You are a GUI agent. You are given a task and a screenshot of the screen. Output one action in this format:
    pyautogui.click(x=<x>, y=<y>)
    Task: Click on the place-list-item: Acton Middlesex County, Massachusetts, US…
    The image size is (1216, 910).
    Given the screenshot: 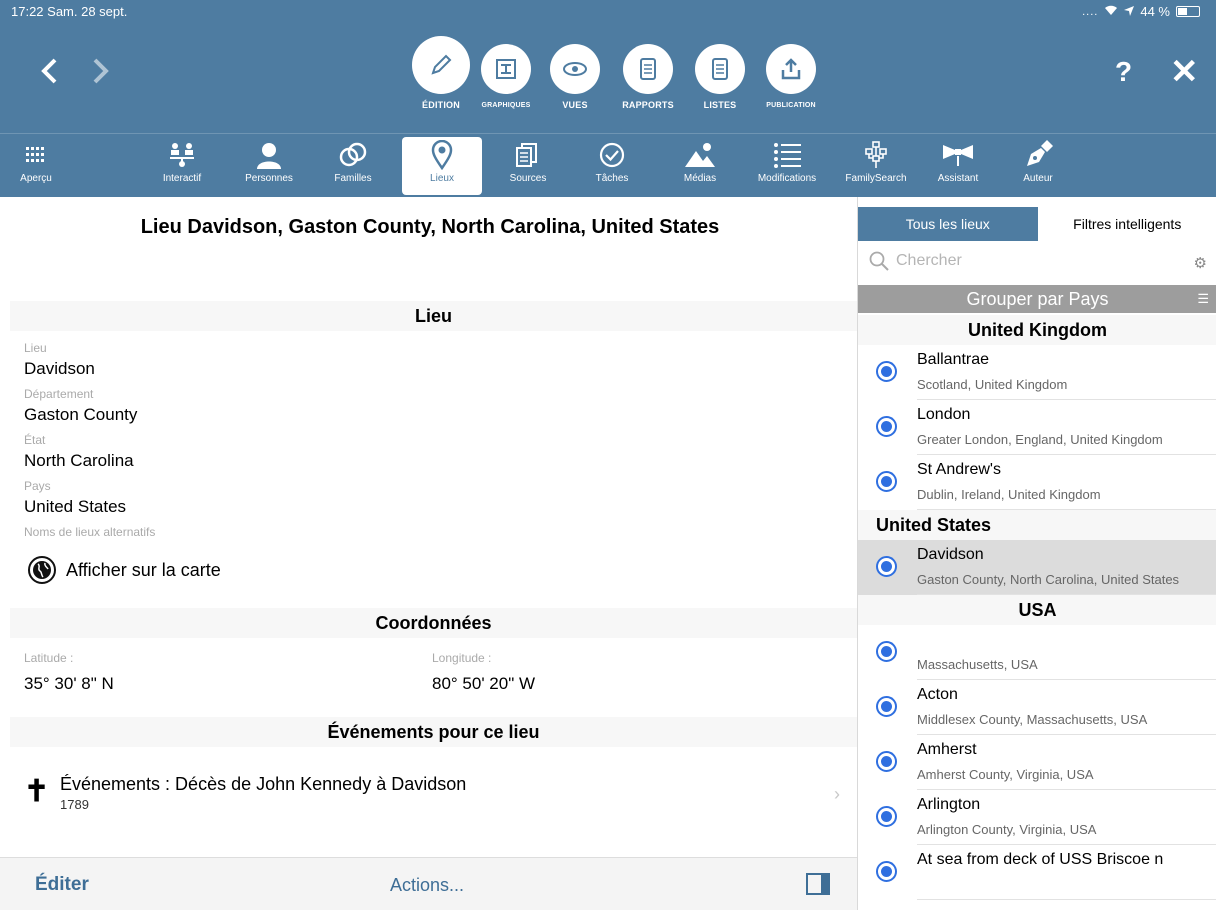 What is the action you would take?
    pyautogui.click(x=1037, y=707)
    